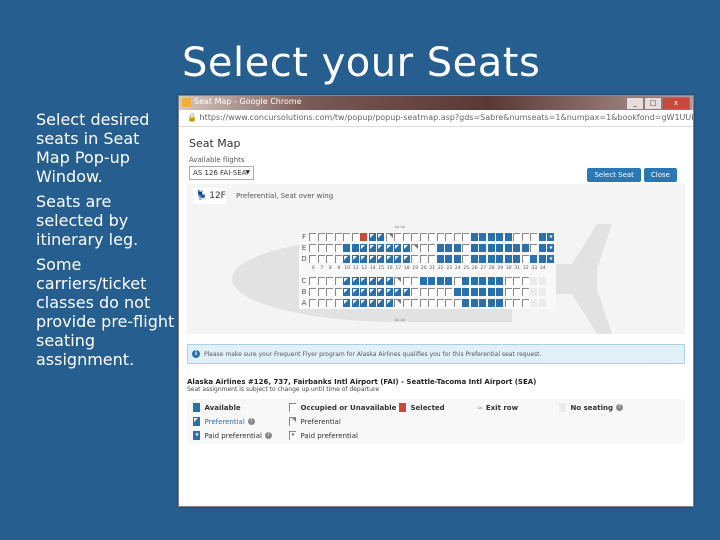 The width and height of the screenshot is (720, 540). What do you see at coordinates (542, 237) in the screenshot?
I see `seat-34F` at bounding box center [542, 237].